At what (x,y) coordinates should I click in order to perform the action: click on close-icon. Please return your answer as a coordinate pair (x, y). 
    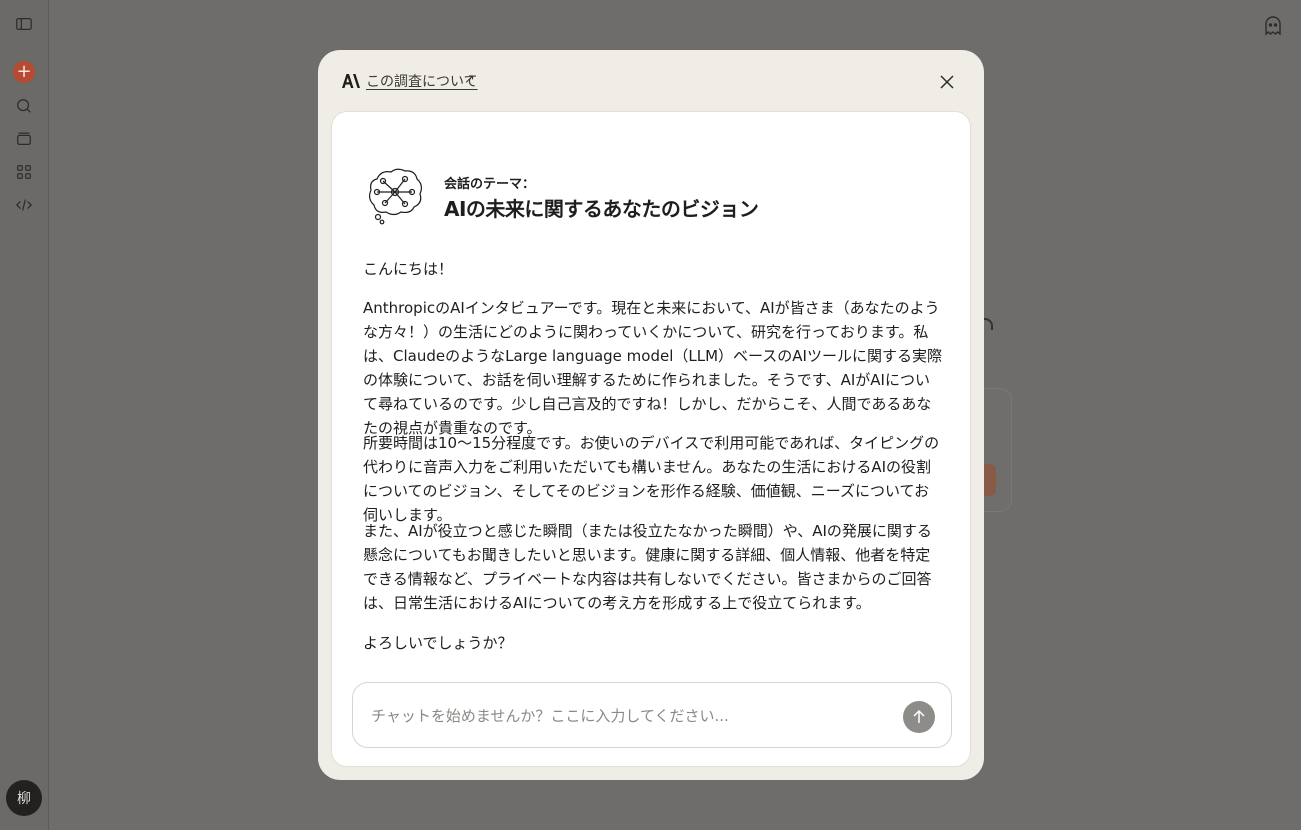
    Looking at the image, I should click on (947, 82).